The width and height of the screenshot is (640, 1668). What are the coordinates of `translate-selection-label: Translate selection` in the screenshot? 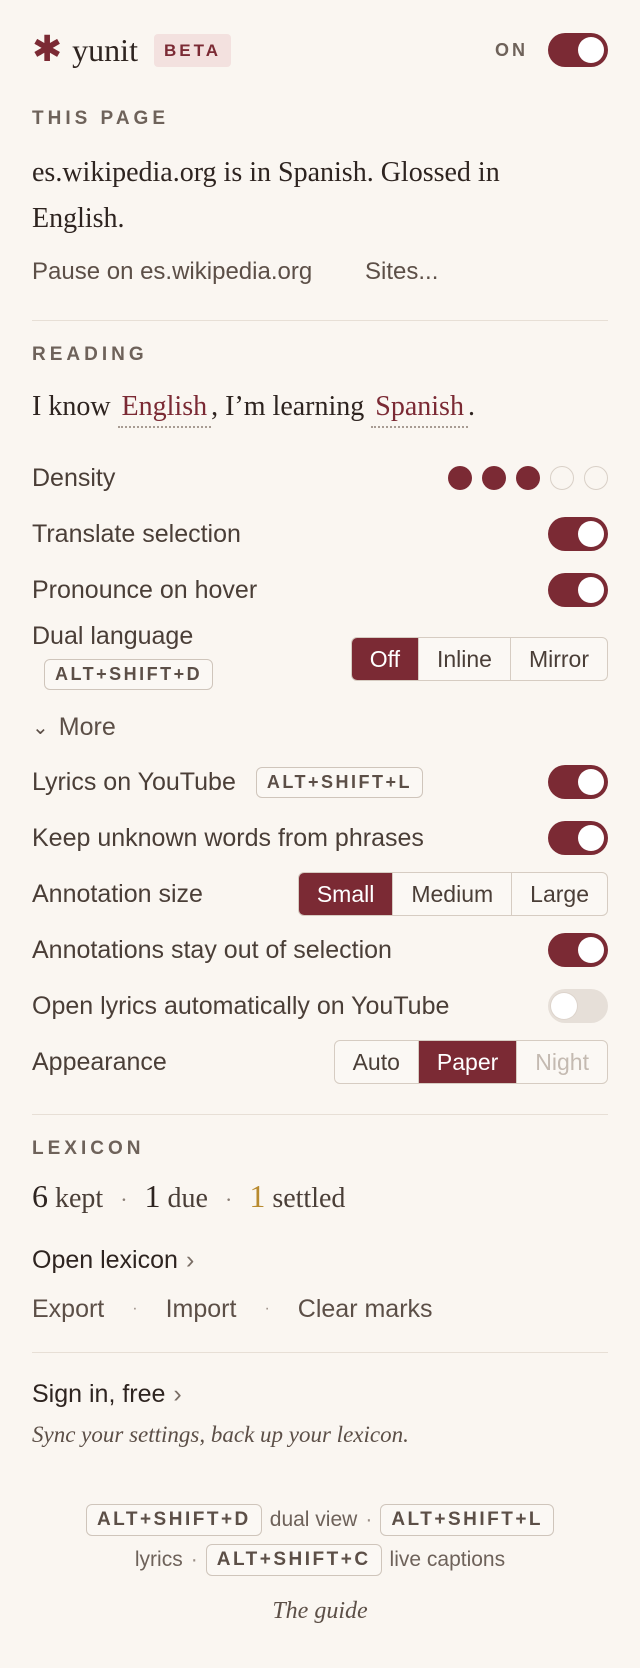 It's located at (136, 533).